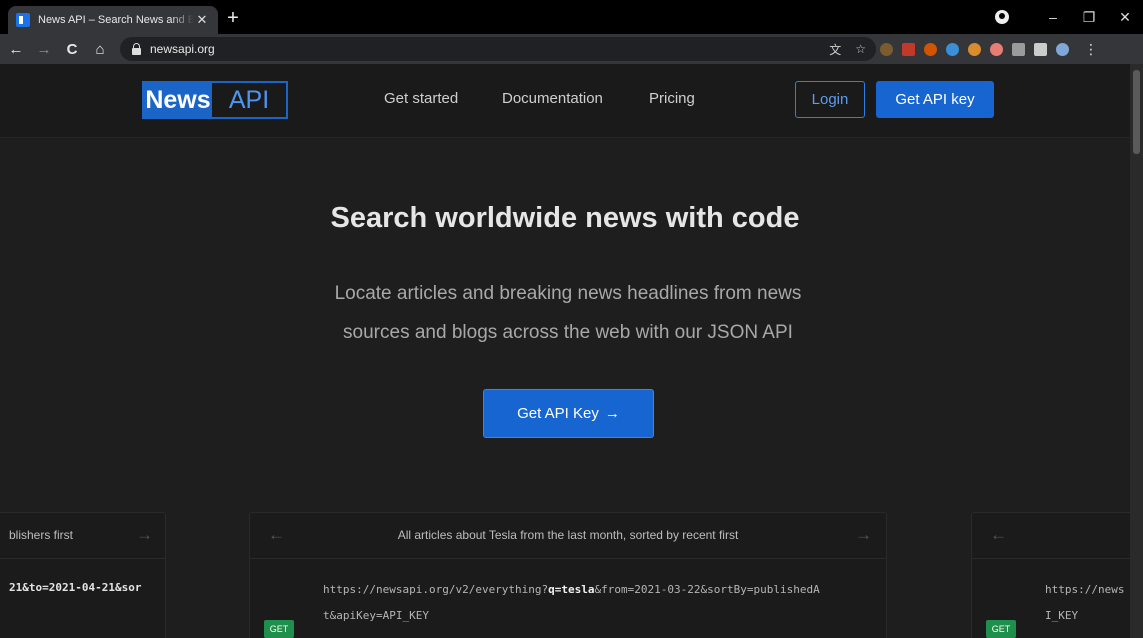 This screenshot has height=638, width=1143. What do you see at coordinates (558, 413) in the screenshot?
I see `hero-cta-label: Get API Key` at bounding box center [558, 413].